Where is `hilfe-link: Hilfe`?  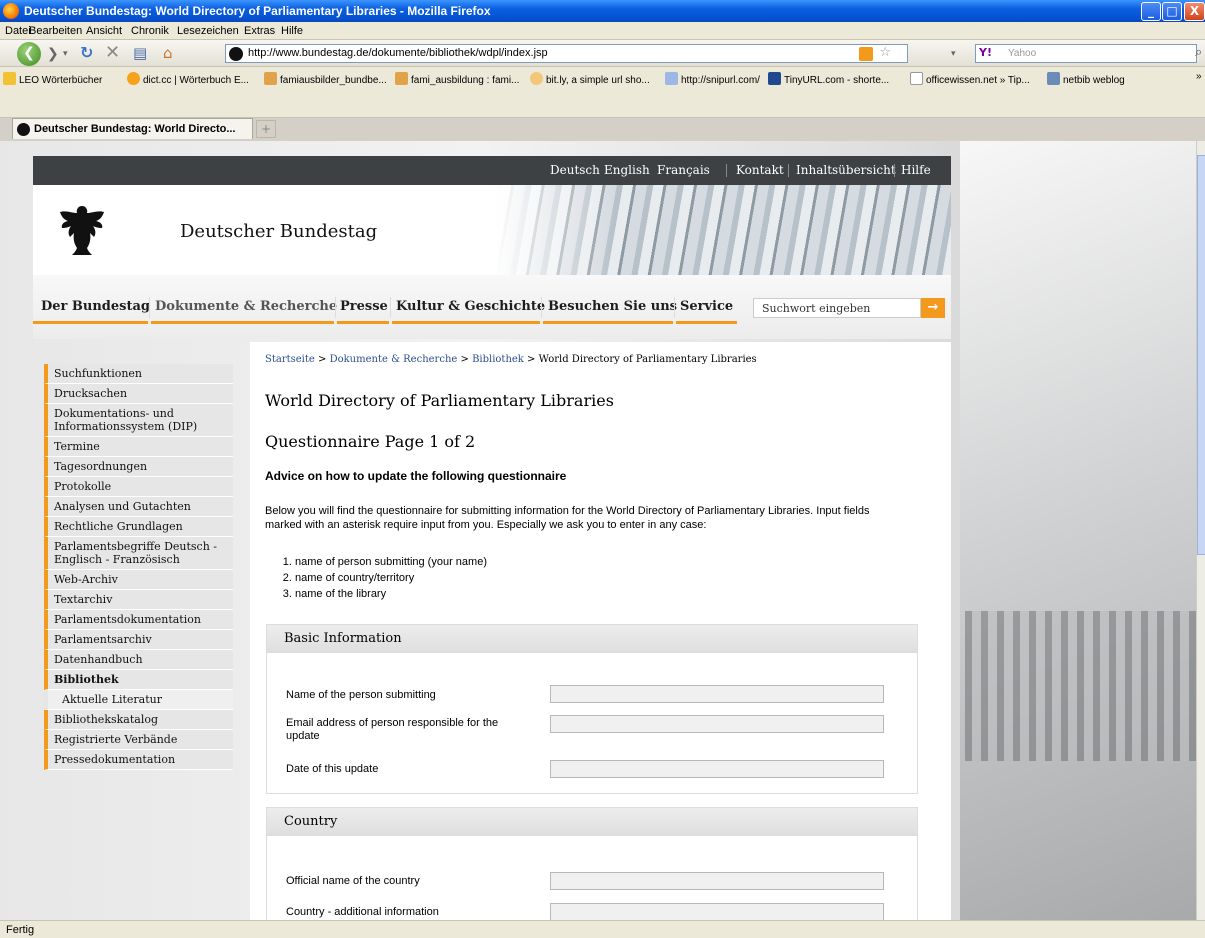 hilfe-link: Hilfe is located at coordinates (916, 170).